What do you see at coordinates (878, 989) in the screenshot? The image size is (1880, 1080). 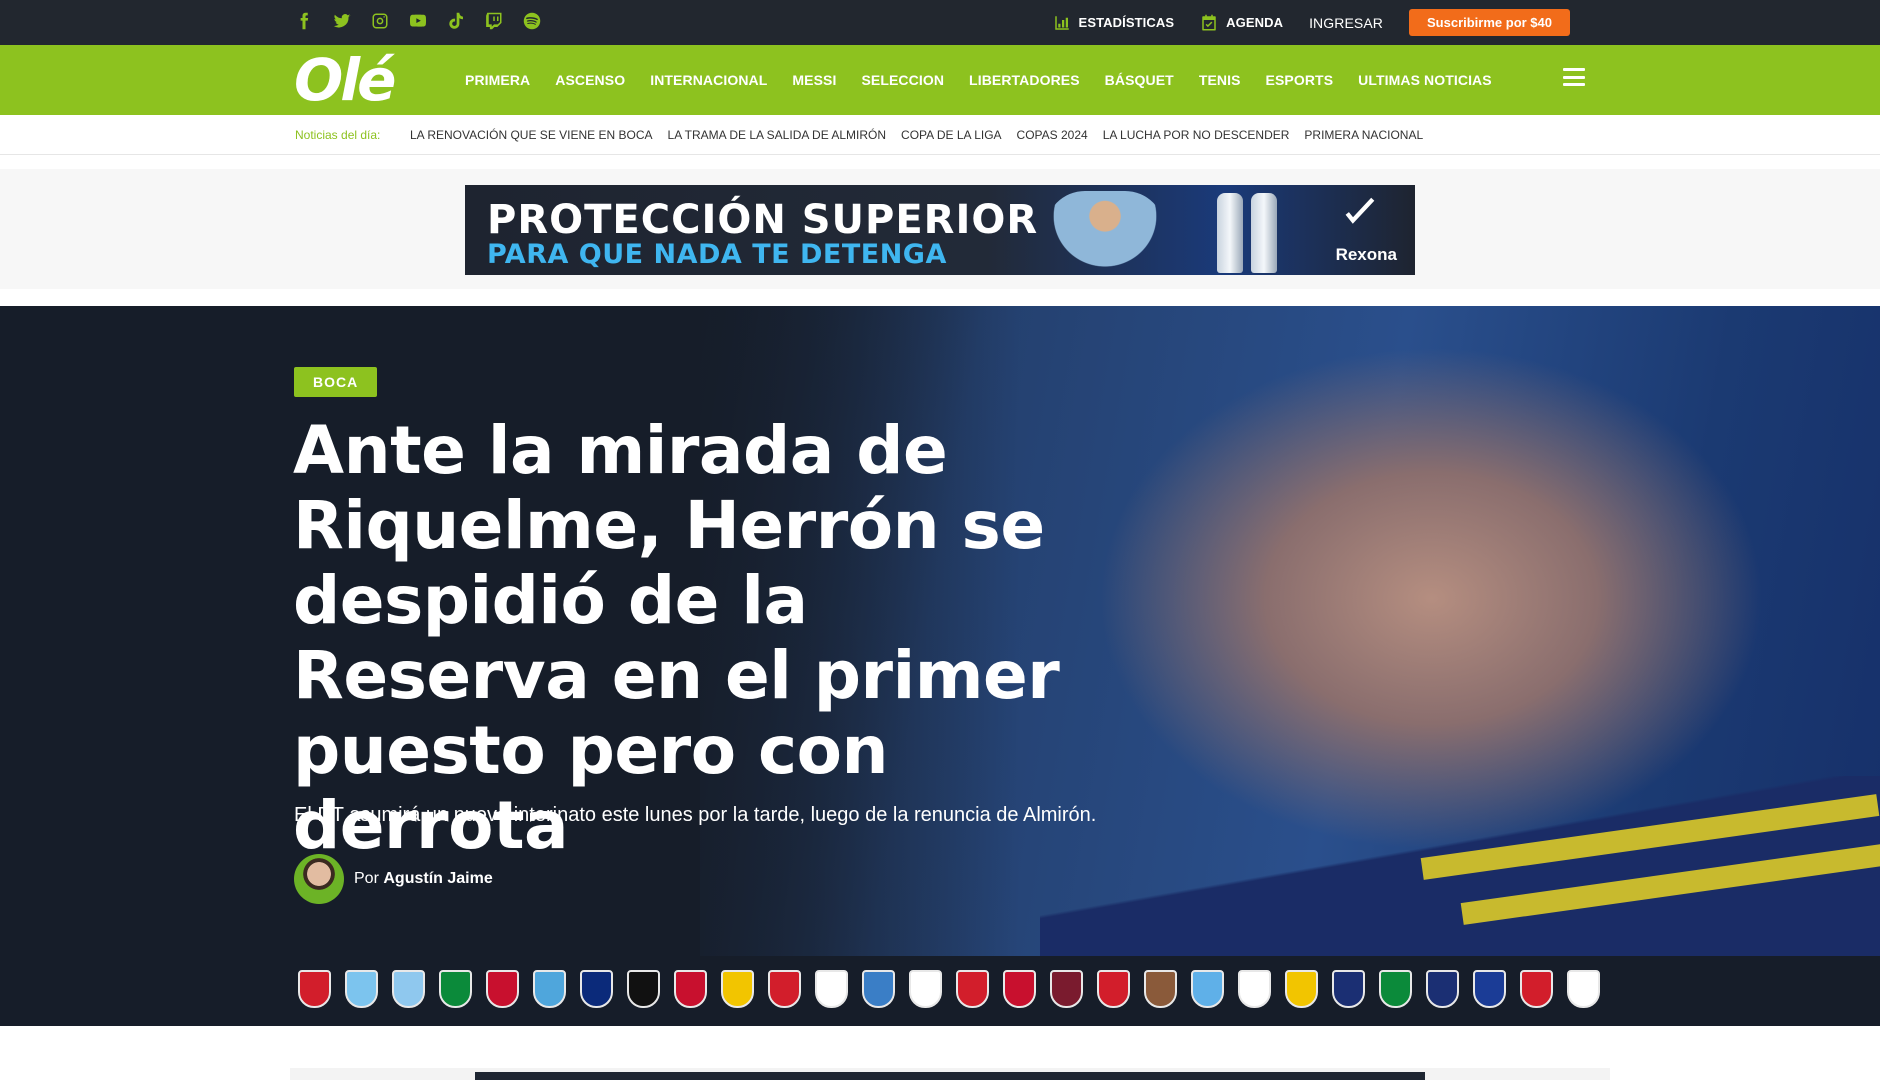 I see `crest-godoy-cruz-icon` at bounding box center [878, 989].